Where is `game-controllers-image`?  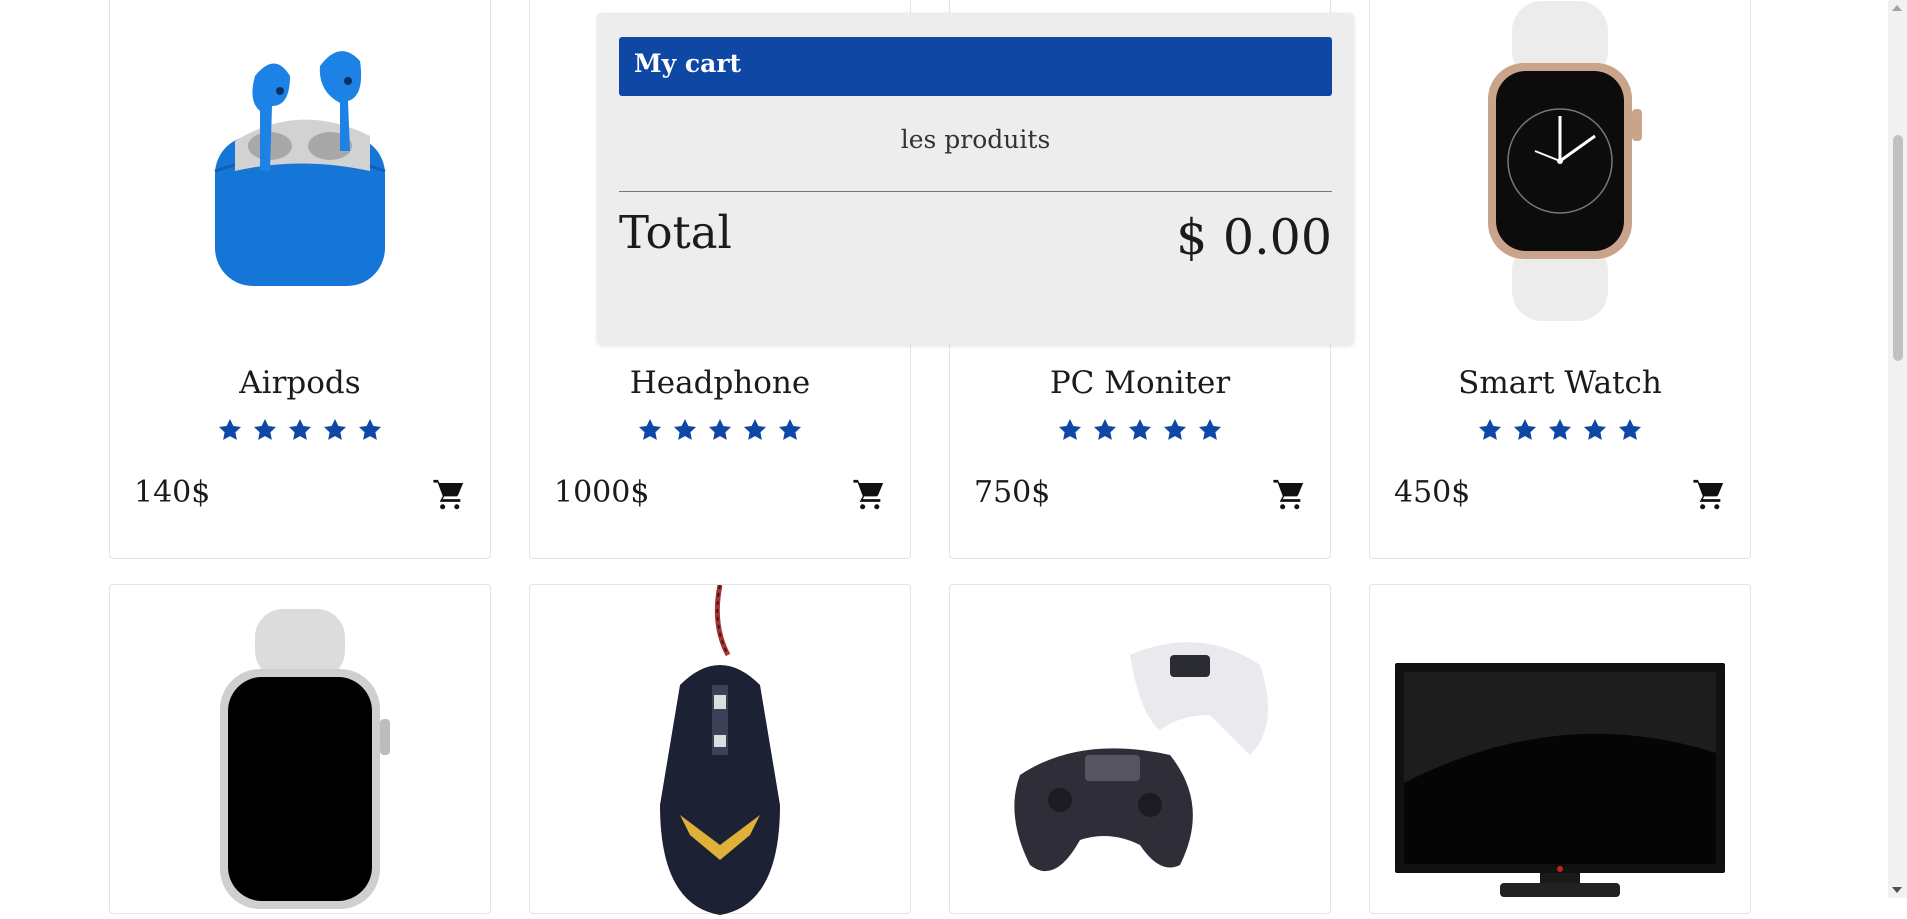 game-controllers-image is located at coordinates (1140, 755).